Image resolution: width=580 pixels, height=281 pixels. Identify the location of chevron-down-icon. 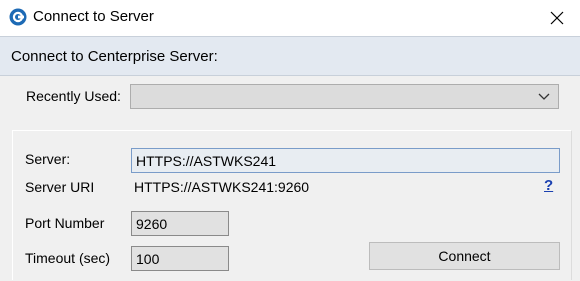
(544, 97).